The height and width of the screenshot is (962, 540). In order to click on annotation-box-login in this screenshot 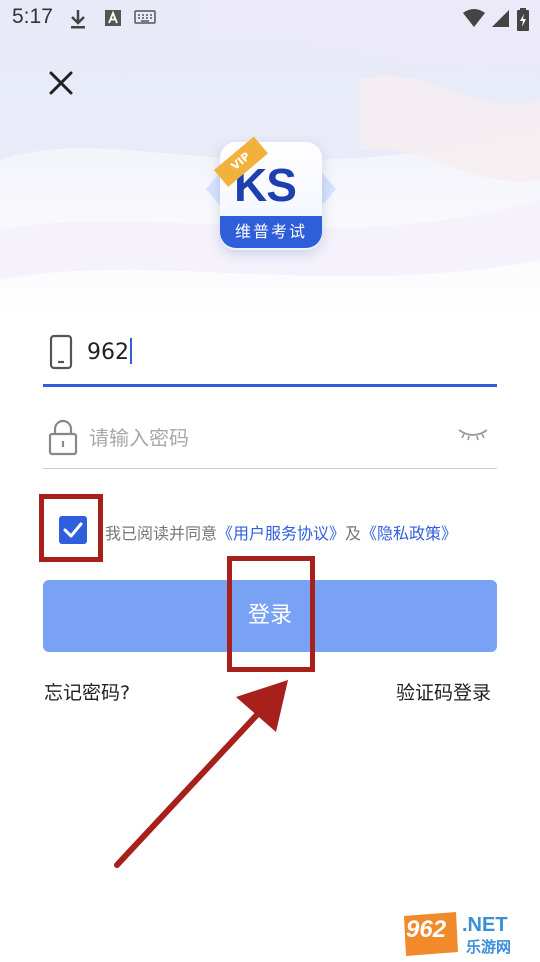, I will do `click(271, 614)`.